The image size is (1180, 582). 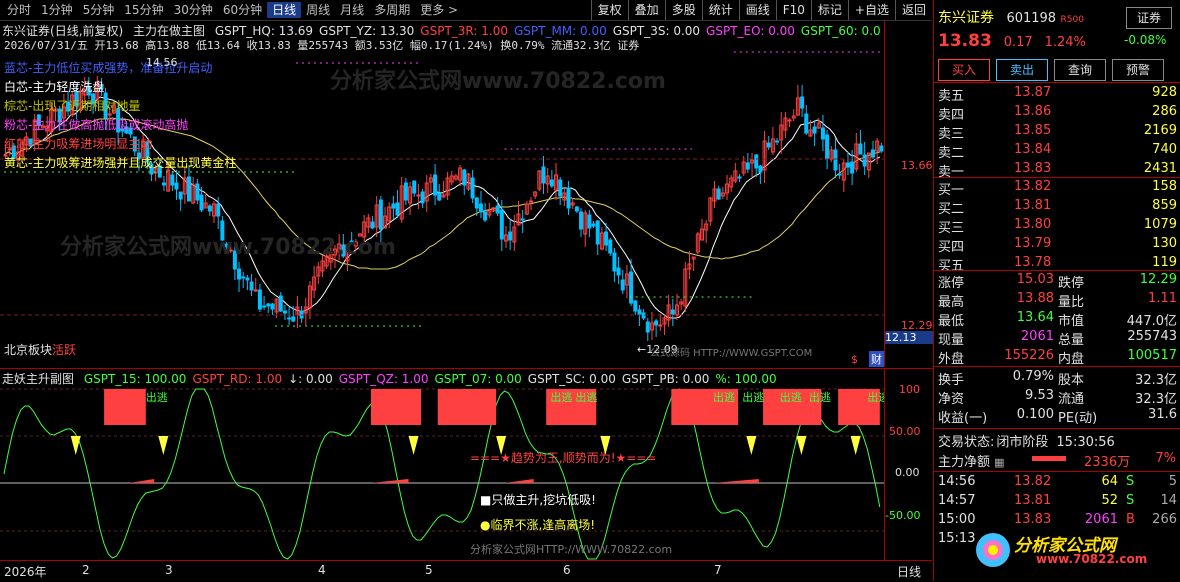 I want to click on stat-label: 收益(一), so click(x=963, y=418).